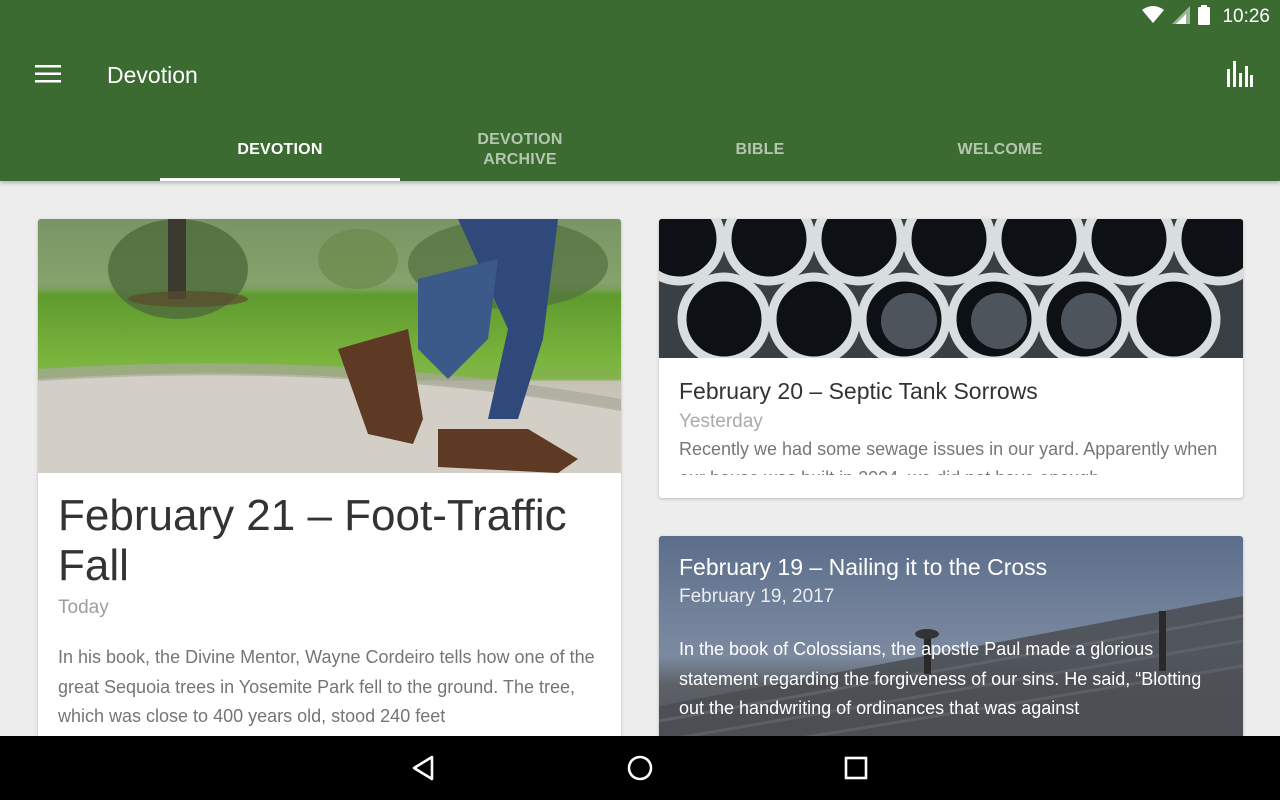 The image size is (1280, 800). I want to click on back-button, so click(424, 768).